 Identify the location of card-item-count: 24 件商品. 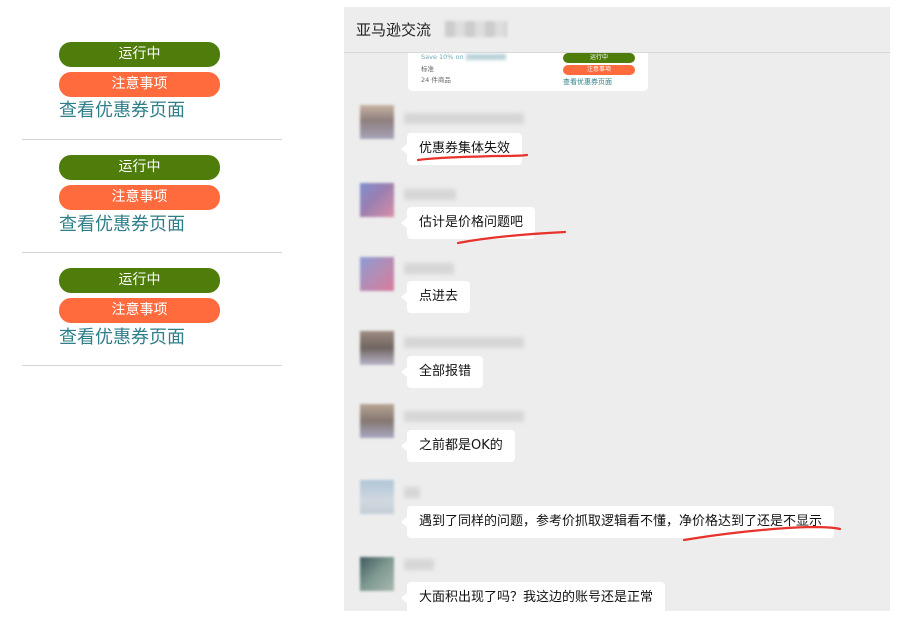
(436, 80).